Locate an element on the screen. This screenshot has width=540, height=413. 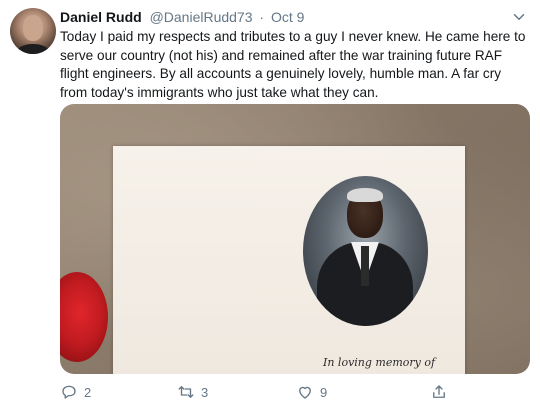
like-button: 9 is located at coordinates (311, 392).